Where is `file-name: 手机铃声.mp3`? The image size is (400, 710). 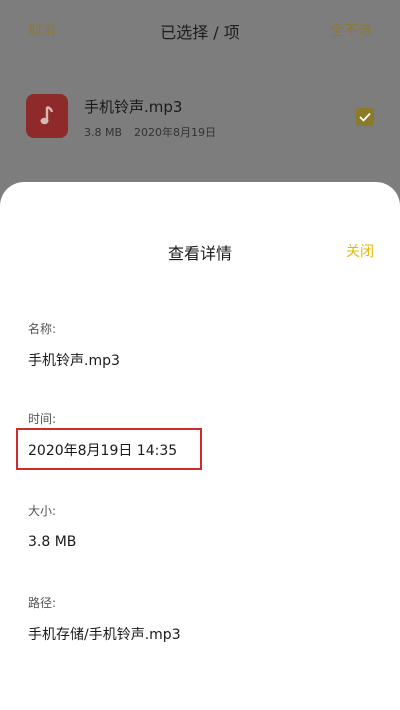
file-name: 手机铃声.mp3 is located at coordinates (133, 107).